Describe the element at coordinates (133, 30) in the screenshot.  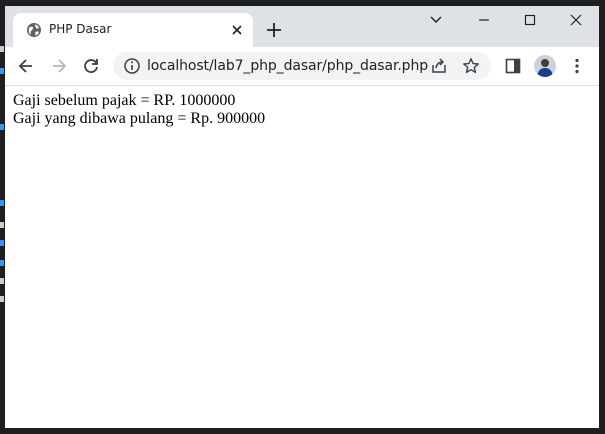
I see `tab-php-dasar: PHP Dasar` at that location.